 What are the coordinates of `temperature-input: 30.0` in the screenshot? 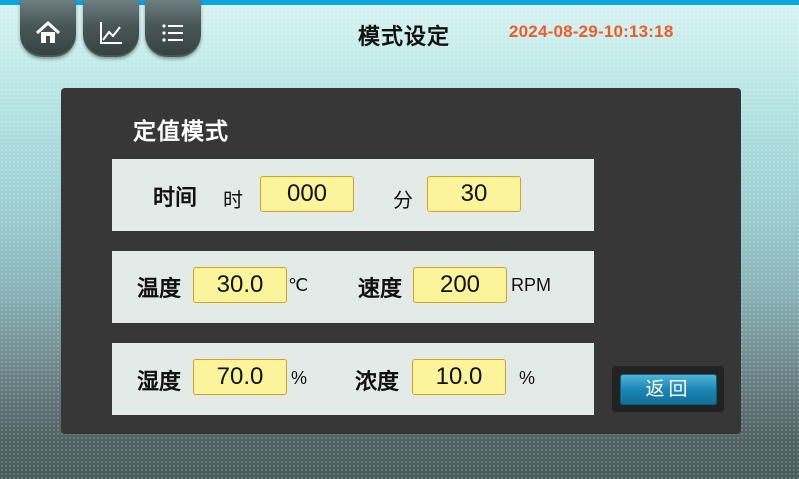 It's located at (240, 285).